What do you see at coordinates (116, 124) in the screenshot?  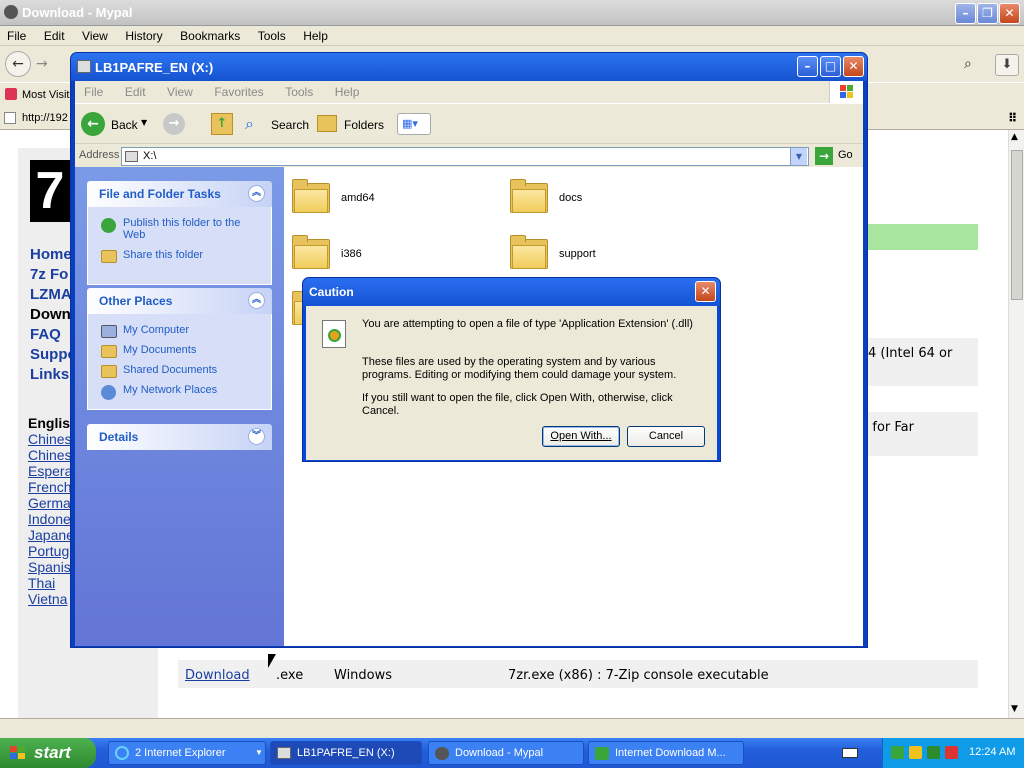 I see `back-button: ← Back ▼` at bounding box center [116, 124].